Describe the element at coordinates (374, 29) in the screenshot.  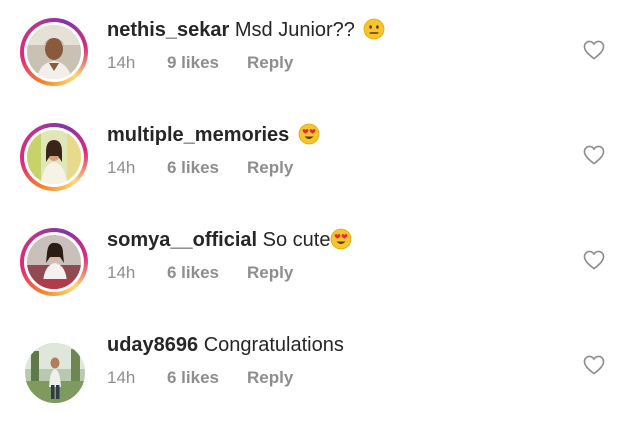
I see `neutral-face-emoji-icon` at that location.